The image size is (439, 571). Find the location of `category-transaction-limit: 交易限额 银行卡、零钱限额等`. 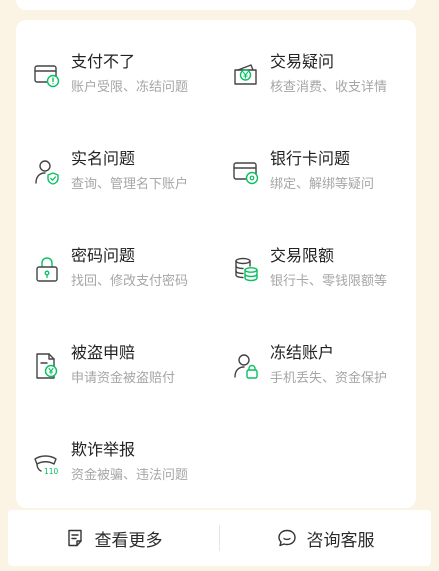

category-transaction-limit: 交易限额 银行卡、零钱限额等 is located at coordinates (316, 284).